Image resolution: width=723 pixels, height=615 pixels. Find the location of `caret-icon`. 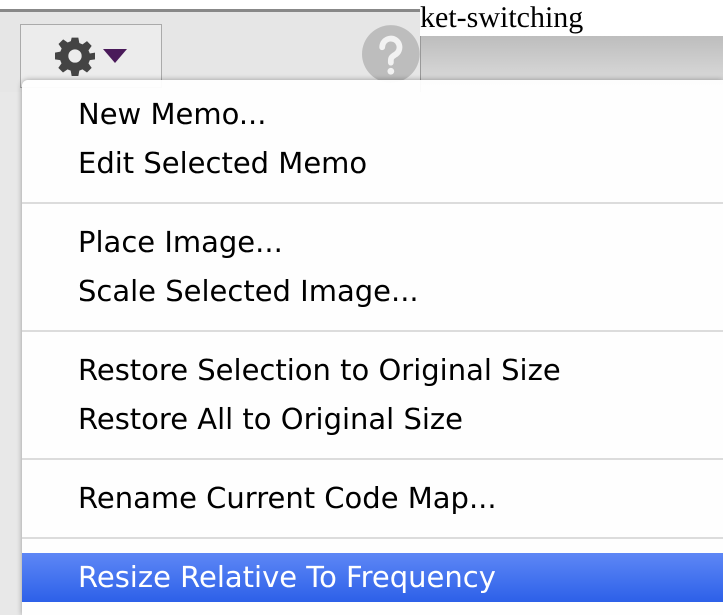

caret-icon is located at coordinates (115, 56).